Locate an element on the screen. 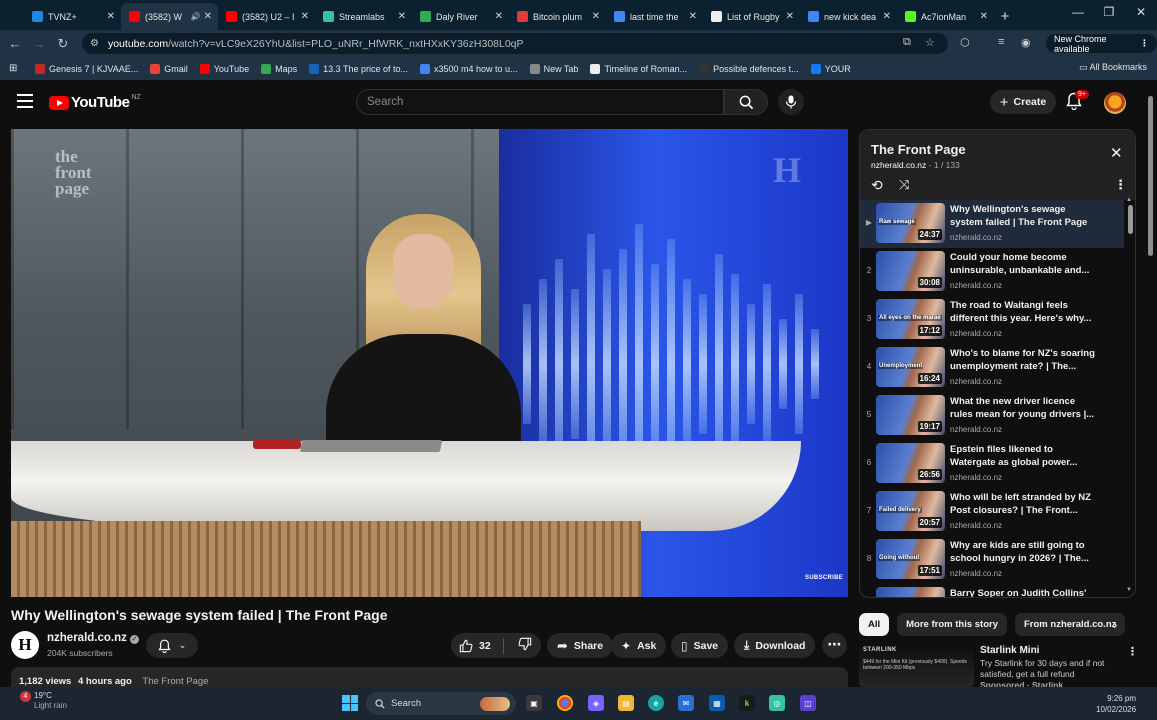  save-button: ▯ Save is located at coordinates (700, 645).